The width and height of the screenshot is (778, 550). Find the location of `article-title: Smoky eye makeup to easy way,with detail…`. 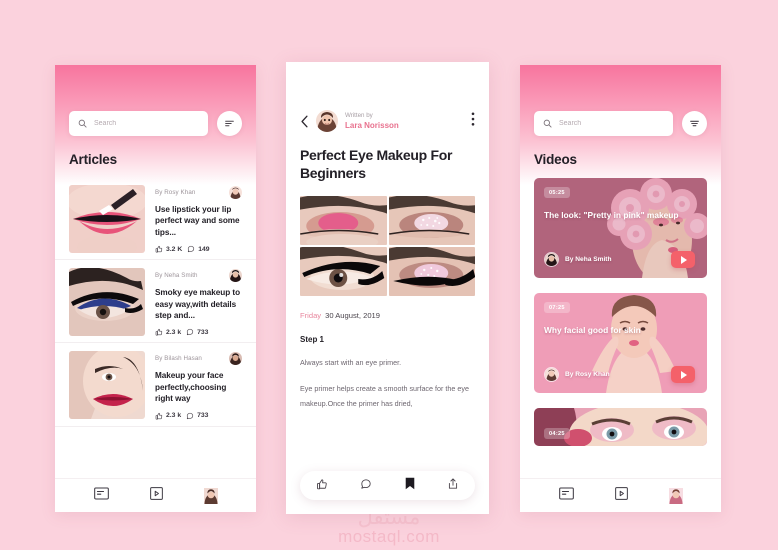

article-title: Smoky eye makeup to easy way,with detail… is located at coordinates (198, 304).